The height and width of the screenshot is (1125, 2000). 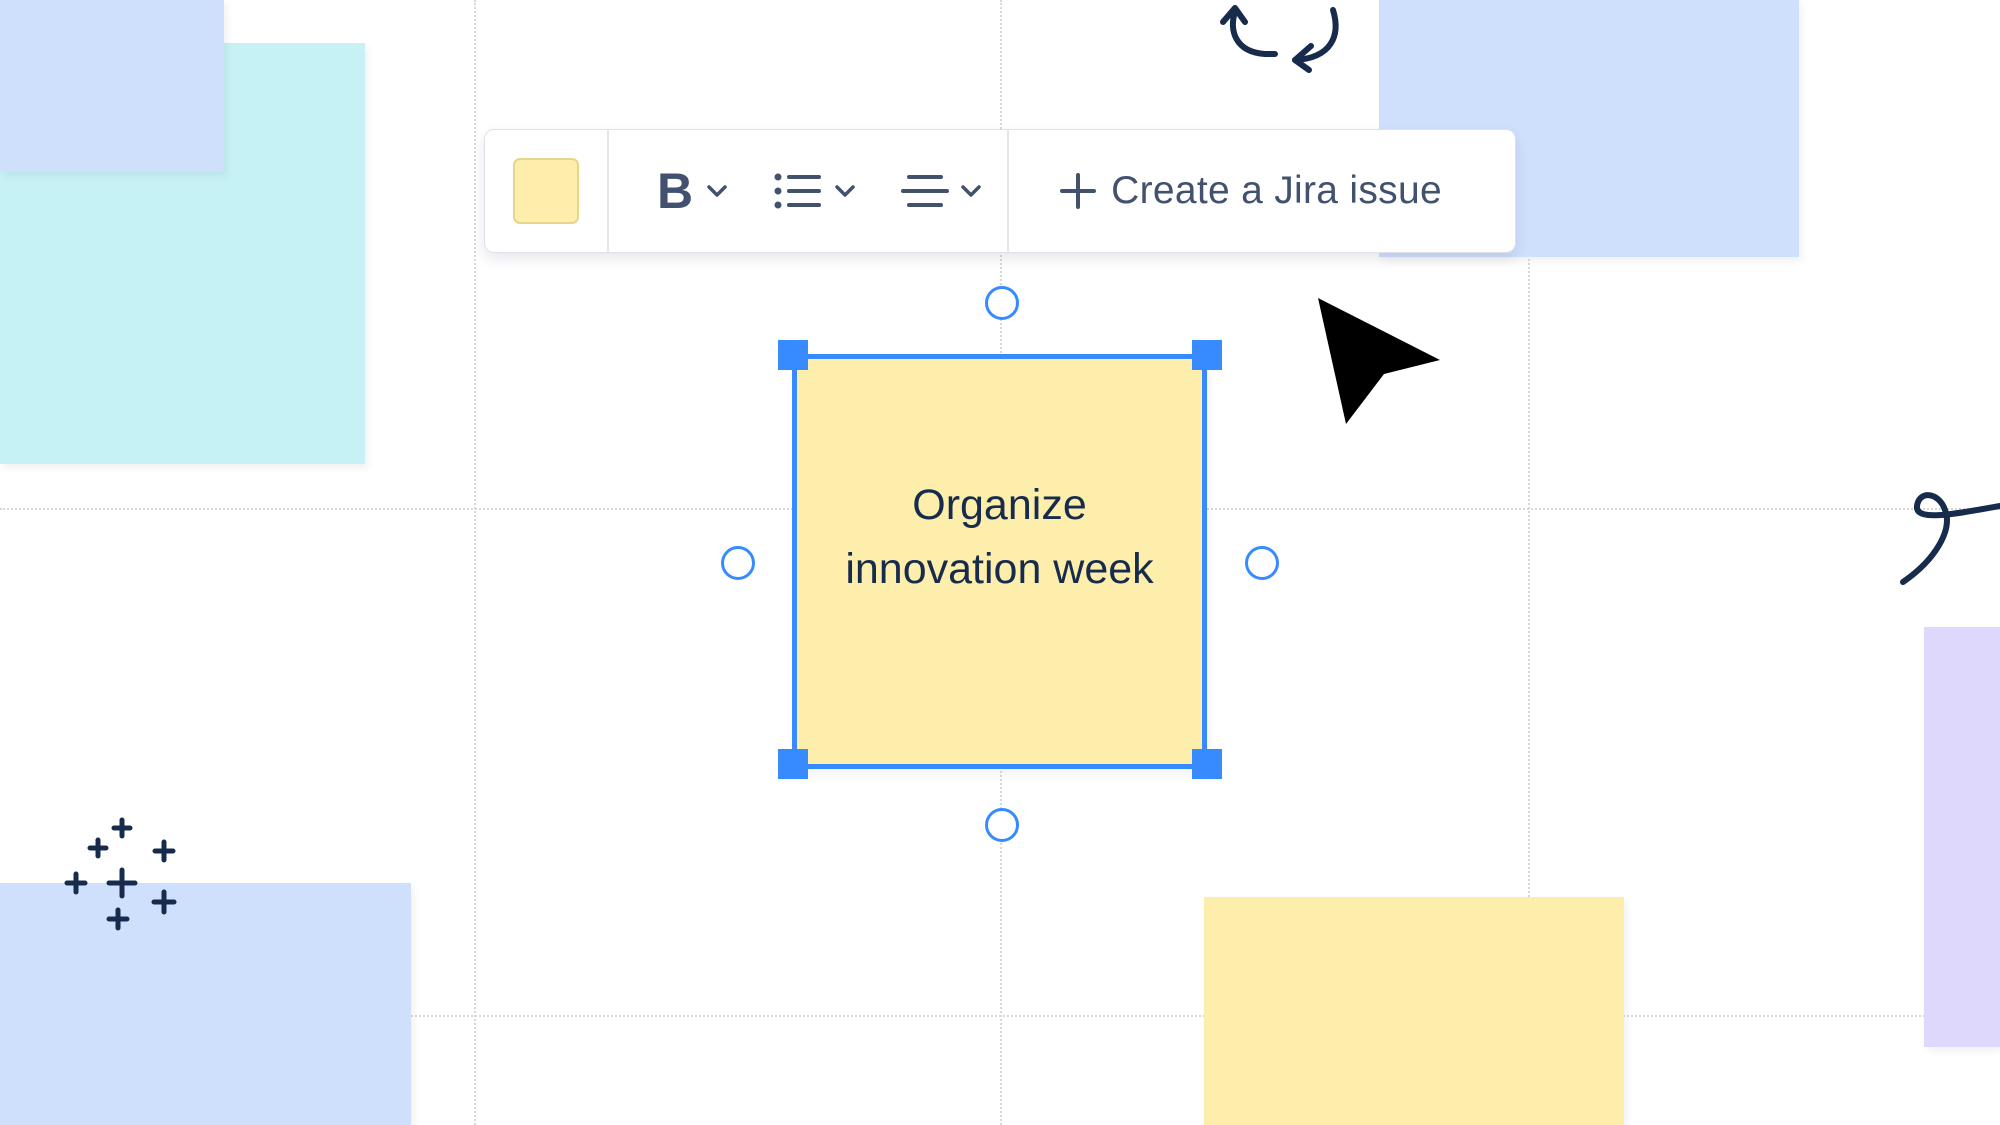 What do you see at coordinates (1262, 563) in the screenshot?
I see `connector-handle-right` at bounding box center [1262, 563].